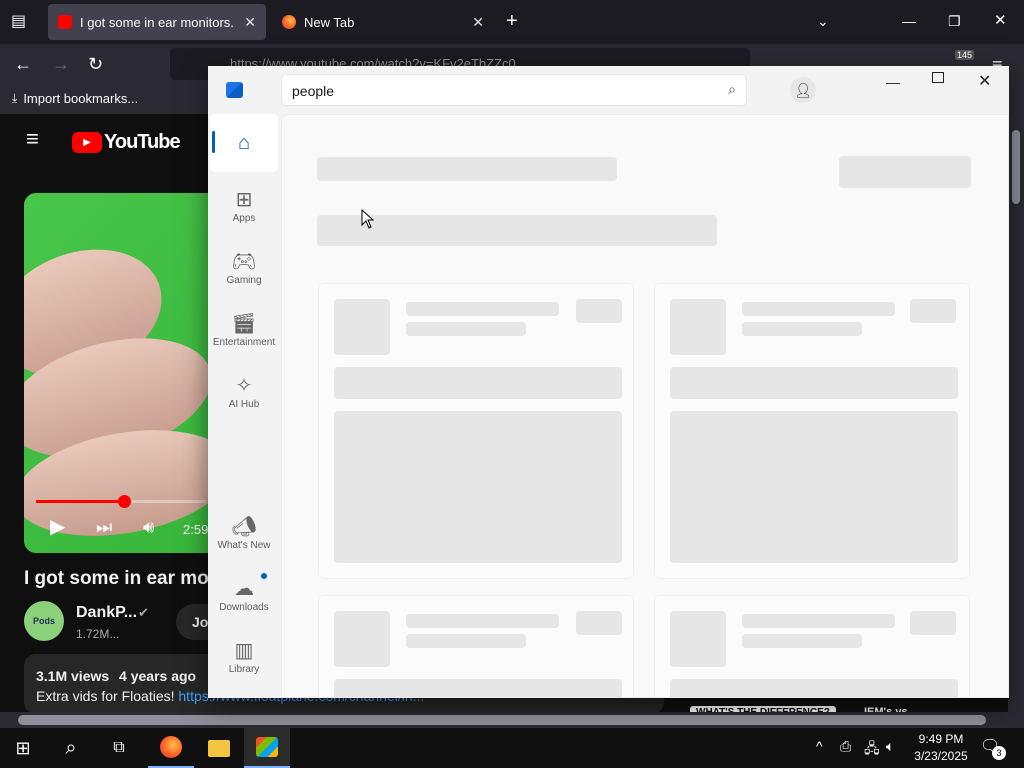  What do you see at coordinates (171, 748) in the screenshot?
I see `taskbar-firefox` at bounding box center [171, 748].